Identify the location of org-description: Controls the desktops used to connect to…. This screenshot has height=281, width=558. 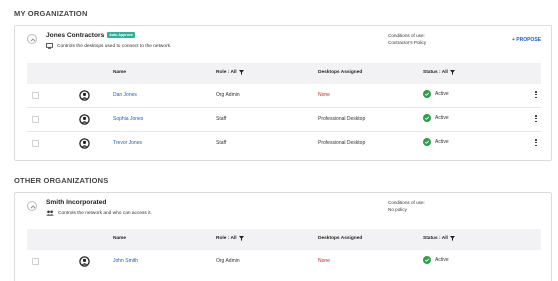
(108, 46).